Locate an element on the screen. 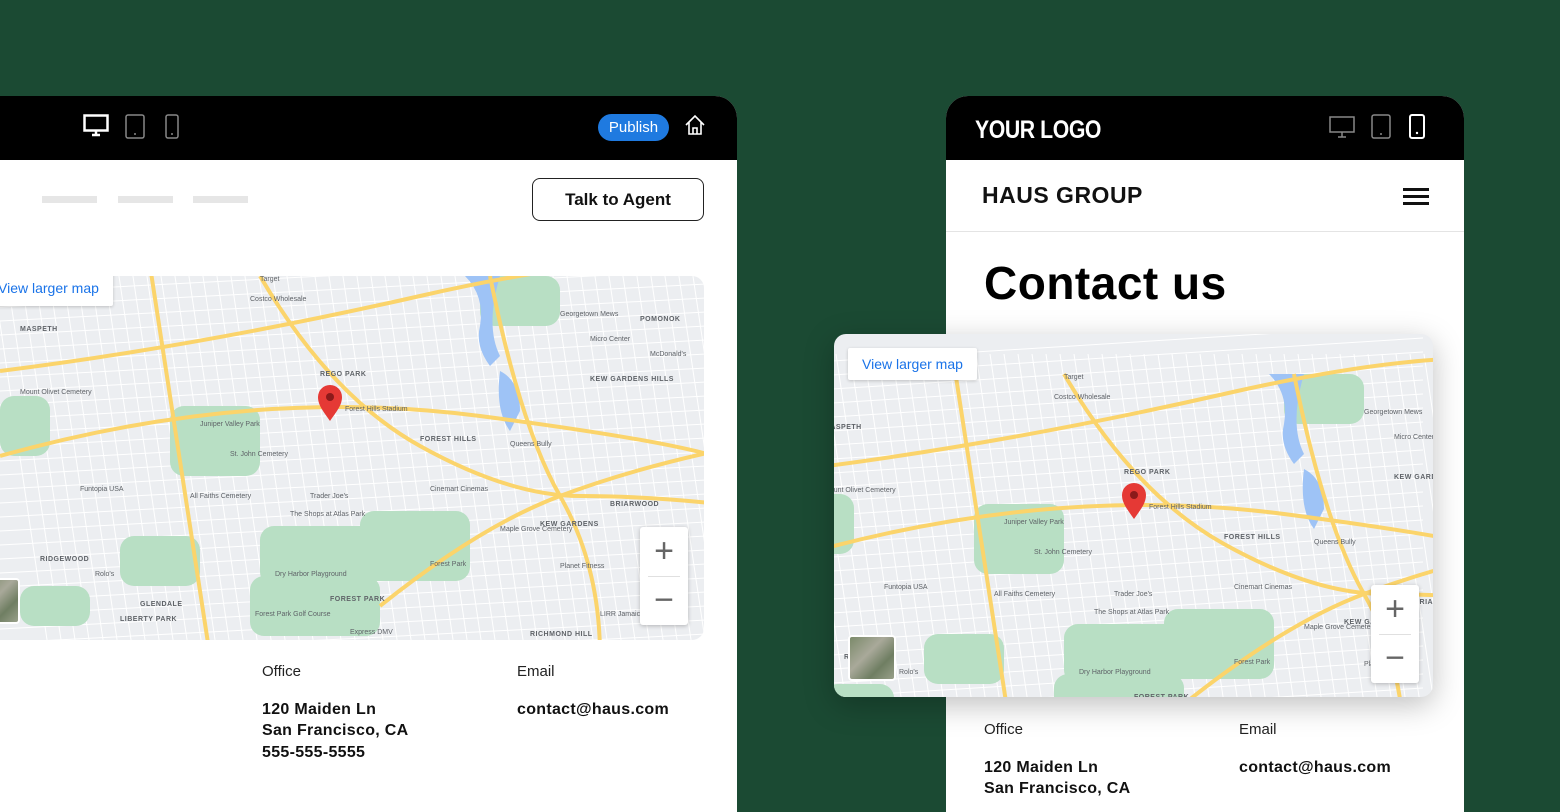 This screenshot has width=1560, height=812. editor-toolbar: YOUR LOGO is located at coordinates (1205, 128).